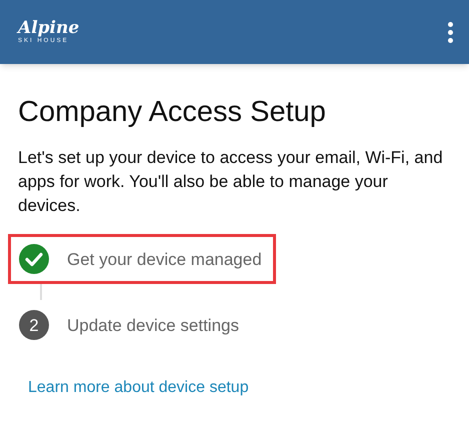 This screenshot has height=445, width=469. I want to click on page-title: Company Access Setup, so click(172, 112).